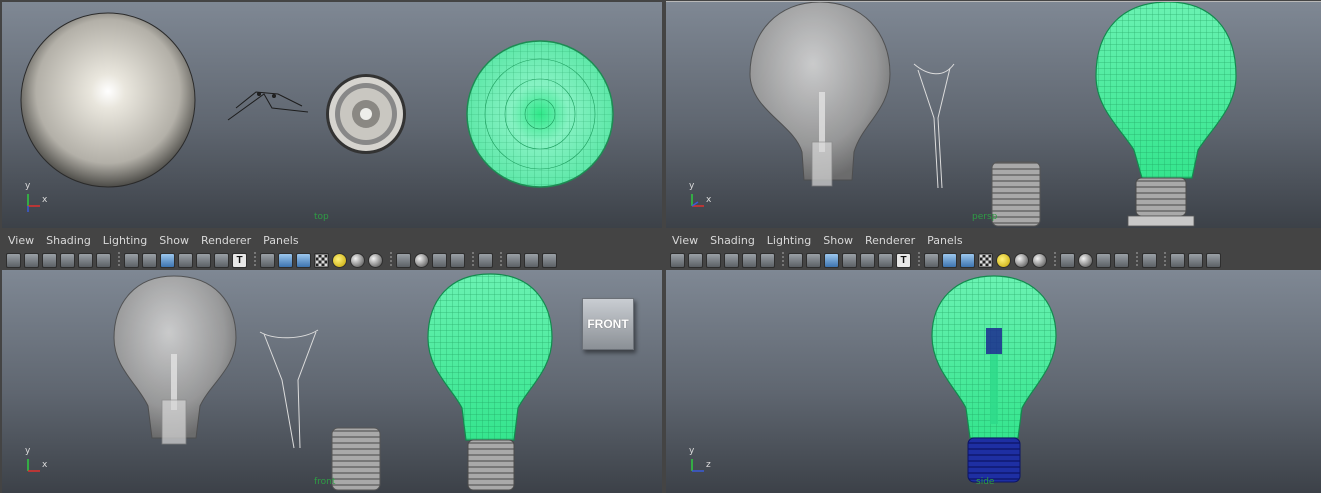 The width and height of the screenshot is (1321, 493). What do you see at coordinates (1166, 114) in the screenshot?
I see `wire-bulb-persp` at bounding box center [1166, 114].